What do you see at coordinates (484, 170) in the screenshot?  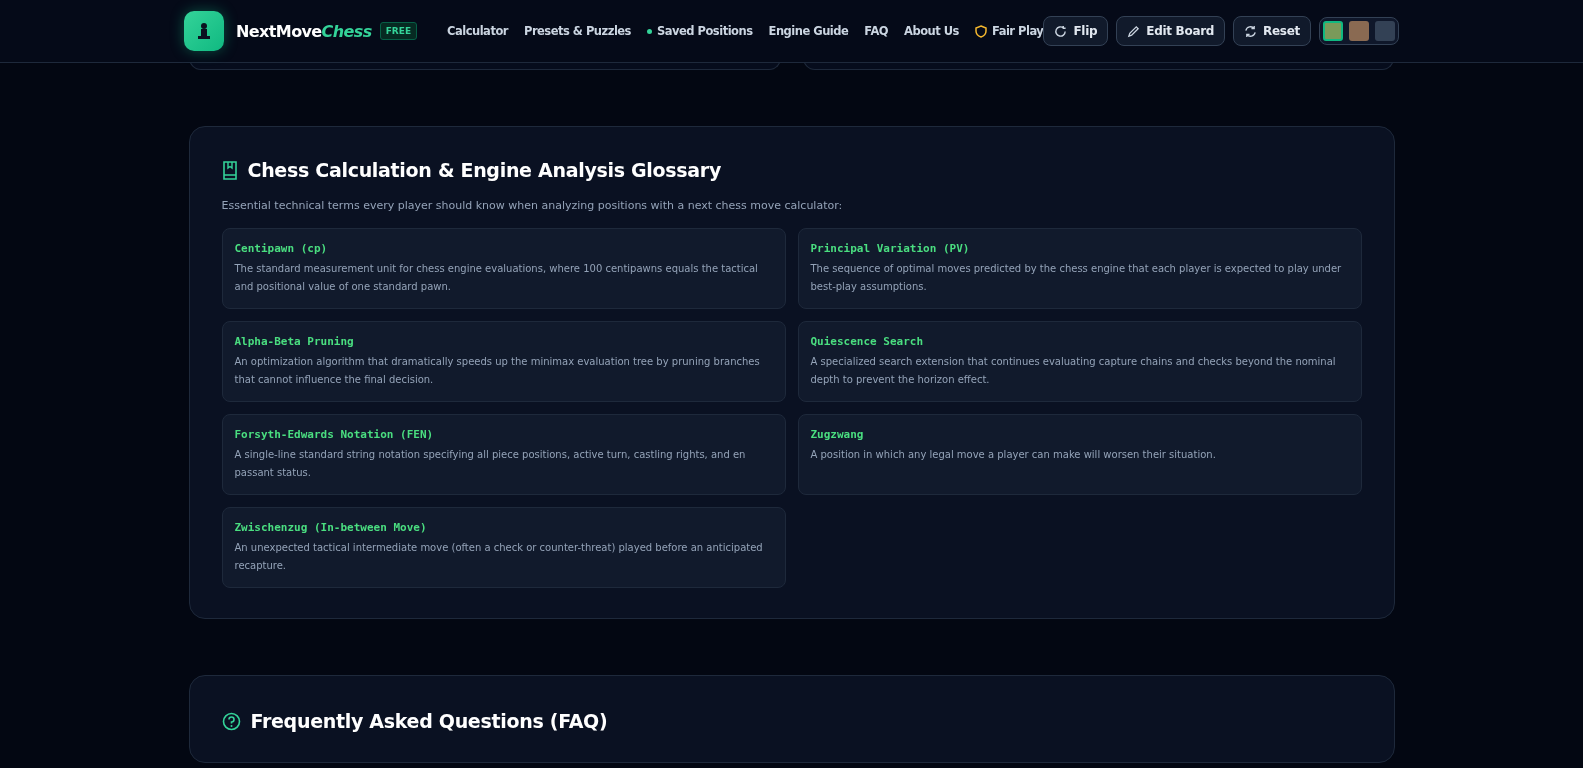 I see `section-title: Chess Calculation & Engine Analysis Glossary` at bounding box center [484, 170].